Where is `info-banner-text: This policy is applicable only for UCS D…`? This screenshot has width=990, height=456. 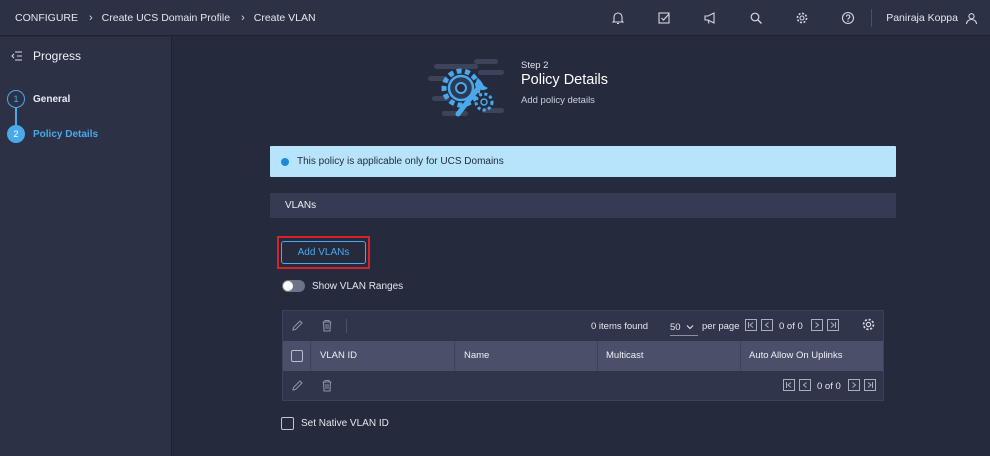
info-banner-text: This policy is applicable only for UCS D… is located at coordinates (400, 161).